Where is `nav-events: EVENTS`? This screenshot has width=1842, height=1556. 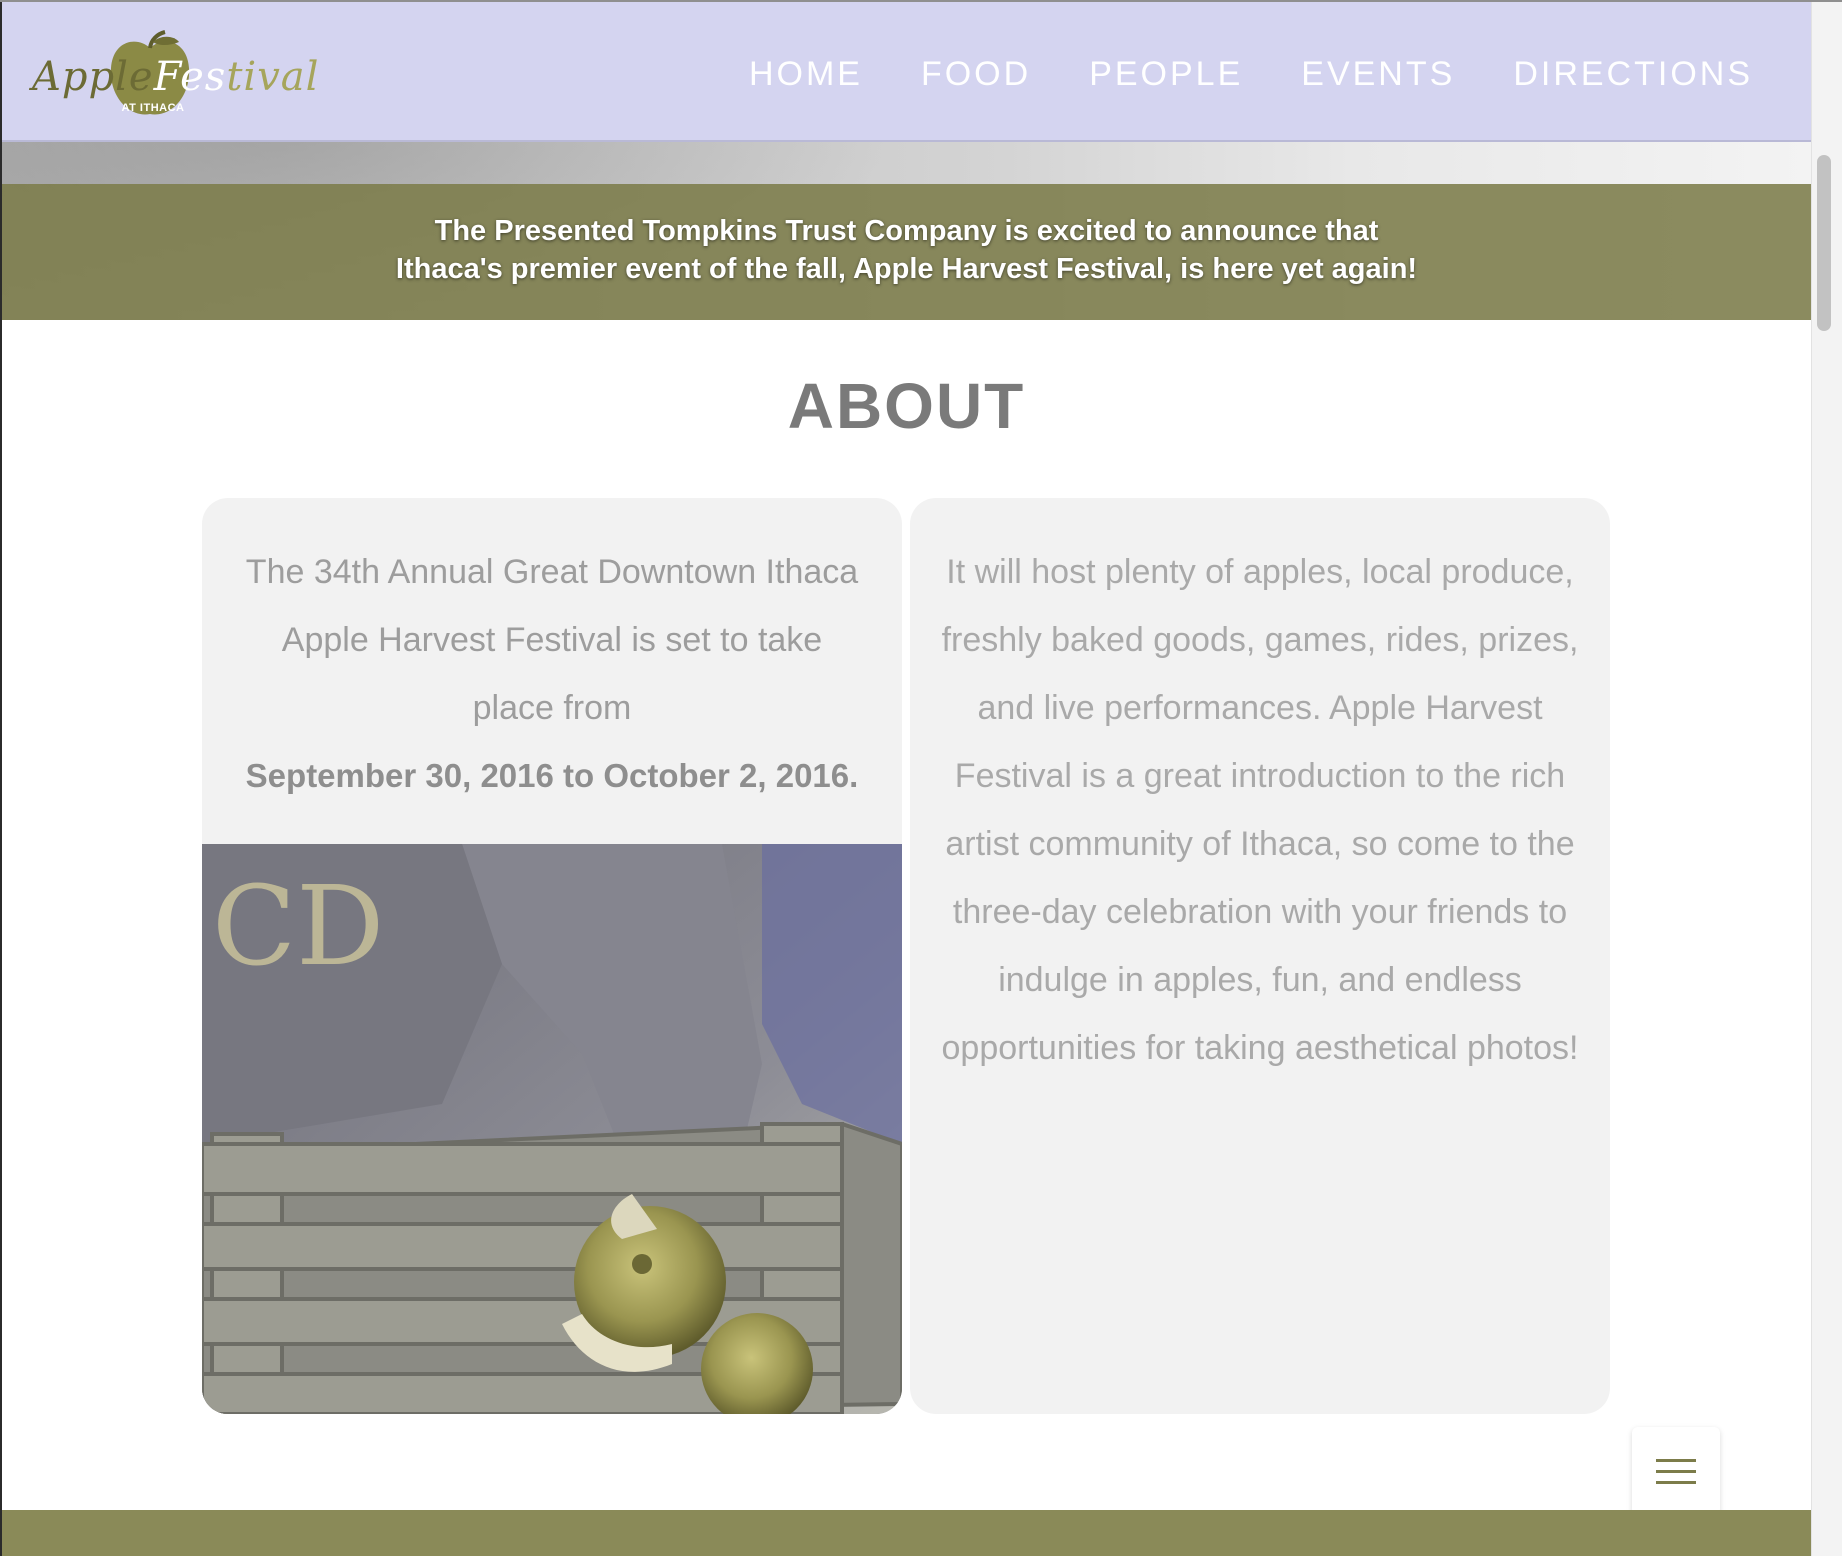
nav-events: EVENTS is located at coordinates (1378, 74).